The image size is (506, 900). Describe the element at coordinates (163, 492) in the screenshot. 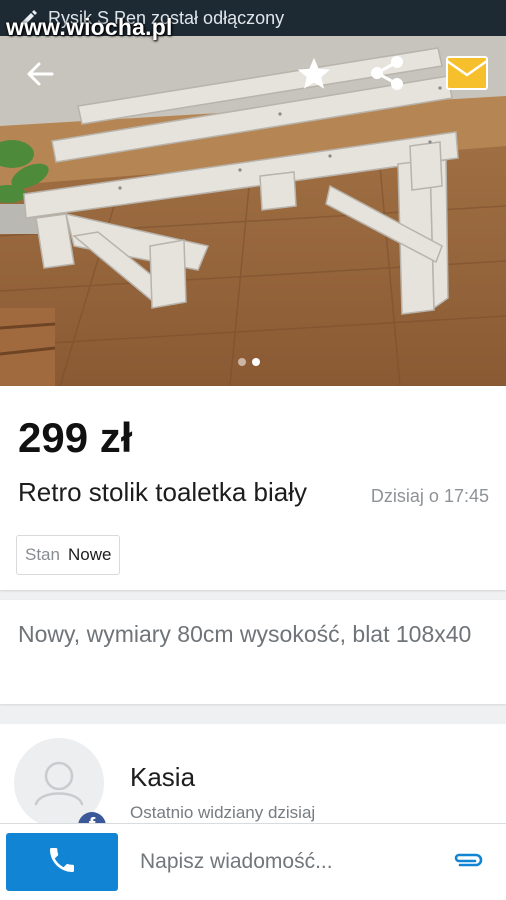

I see `listing-title: Retro stolik toaletka biały` at that location.